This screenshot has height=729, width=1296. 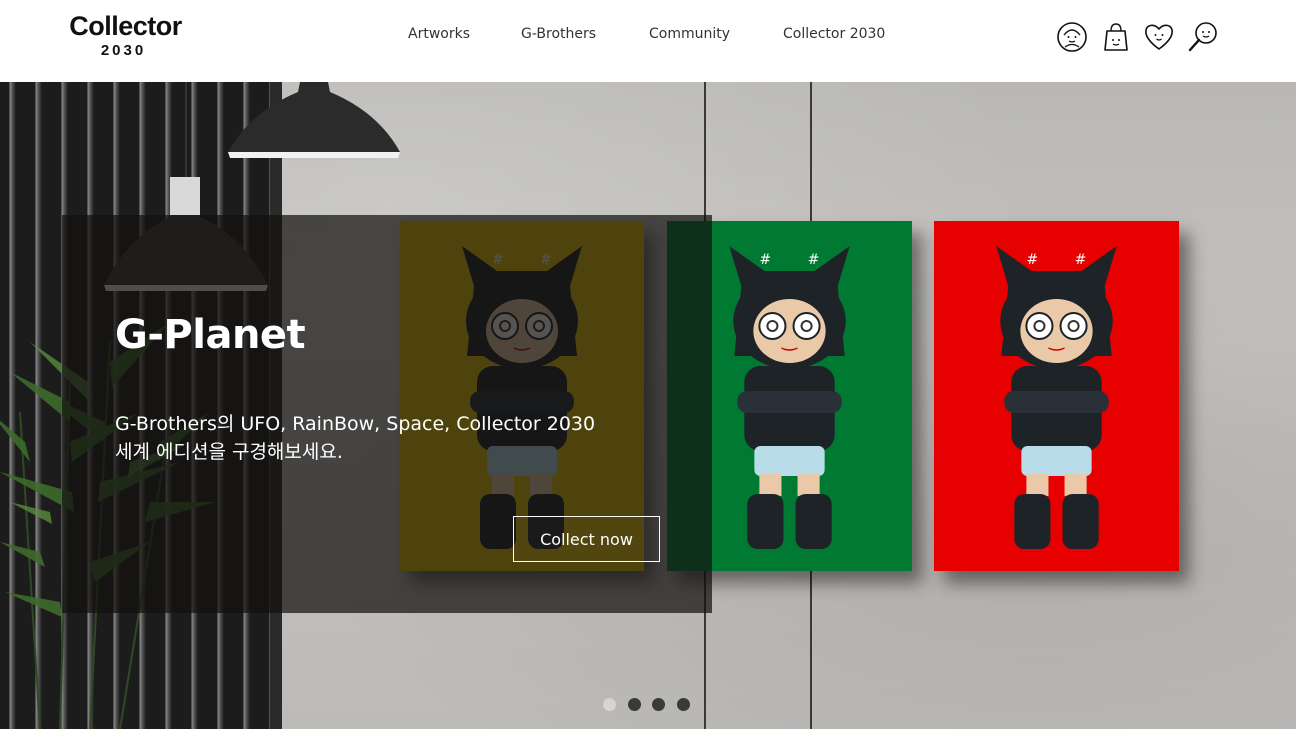 What do you see at coordinates (1159, 37) in the screenshot?
I see `heart-icon` at bounding box center [1159, 37].